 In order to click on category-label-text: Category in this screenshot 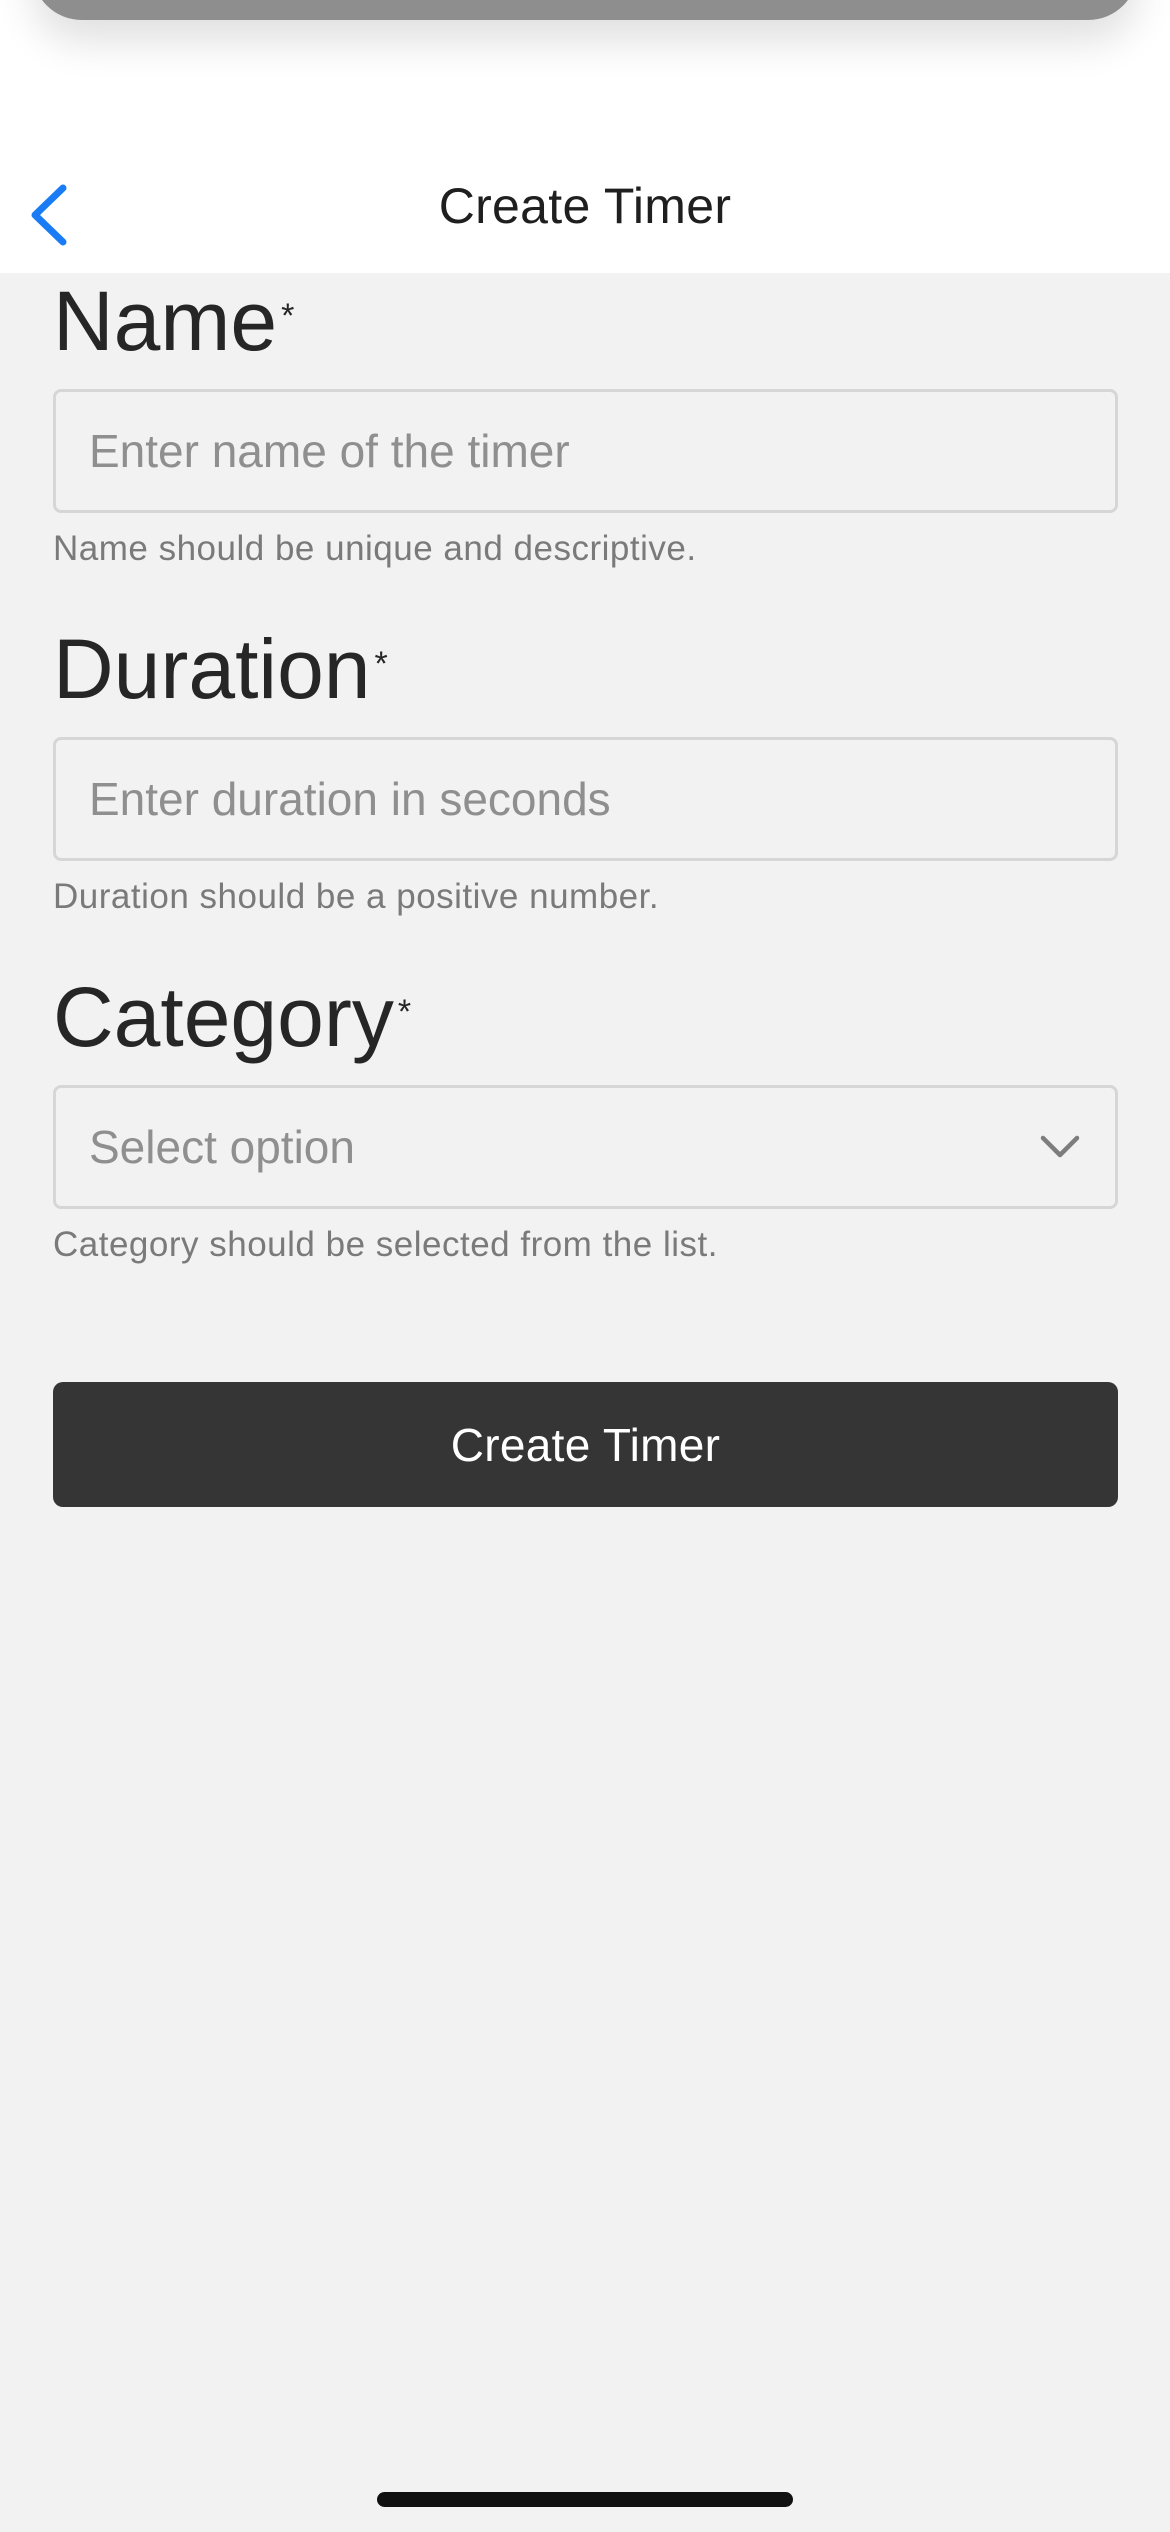, I will do `click(223, 1017)`.